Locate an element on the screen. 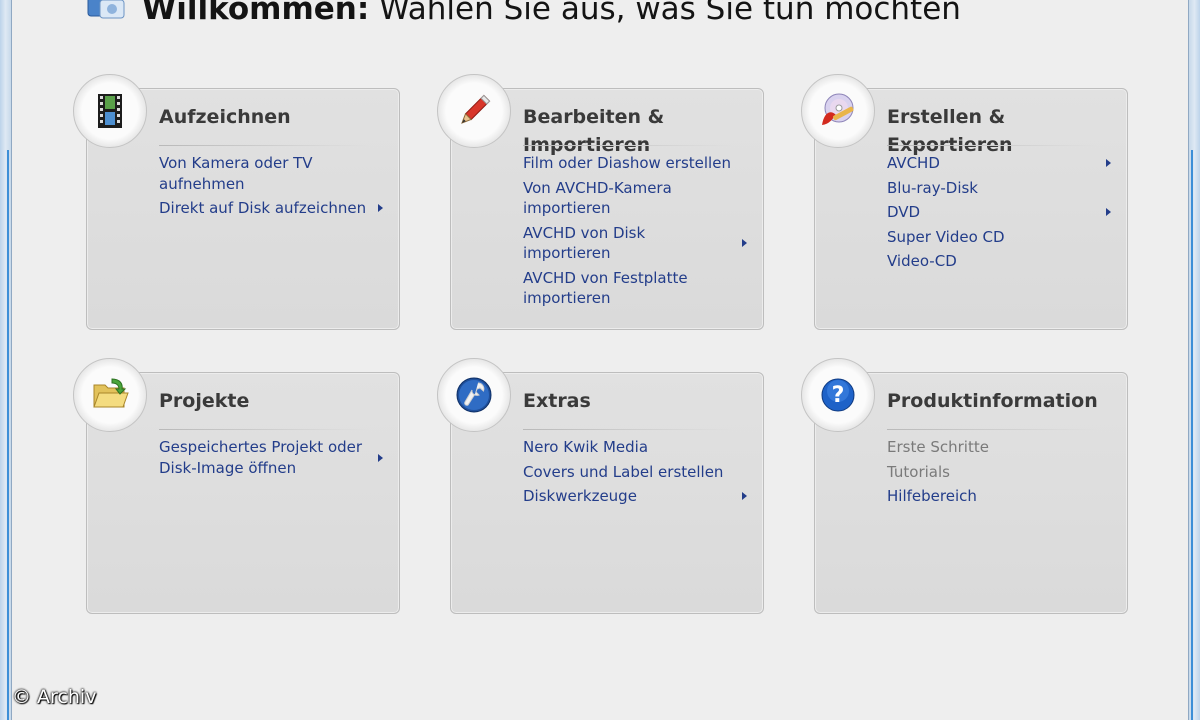  card-title: Extras is located at coordinates (557, 401).